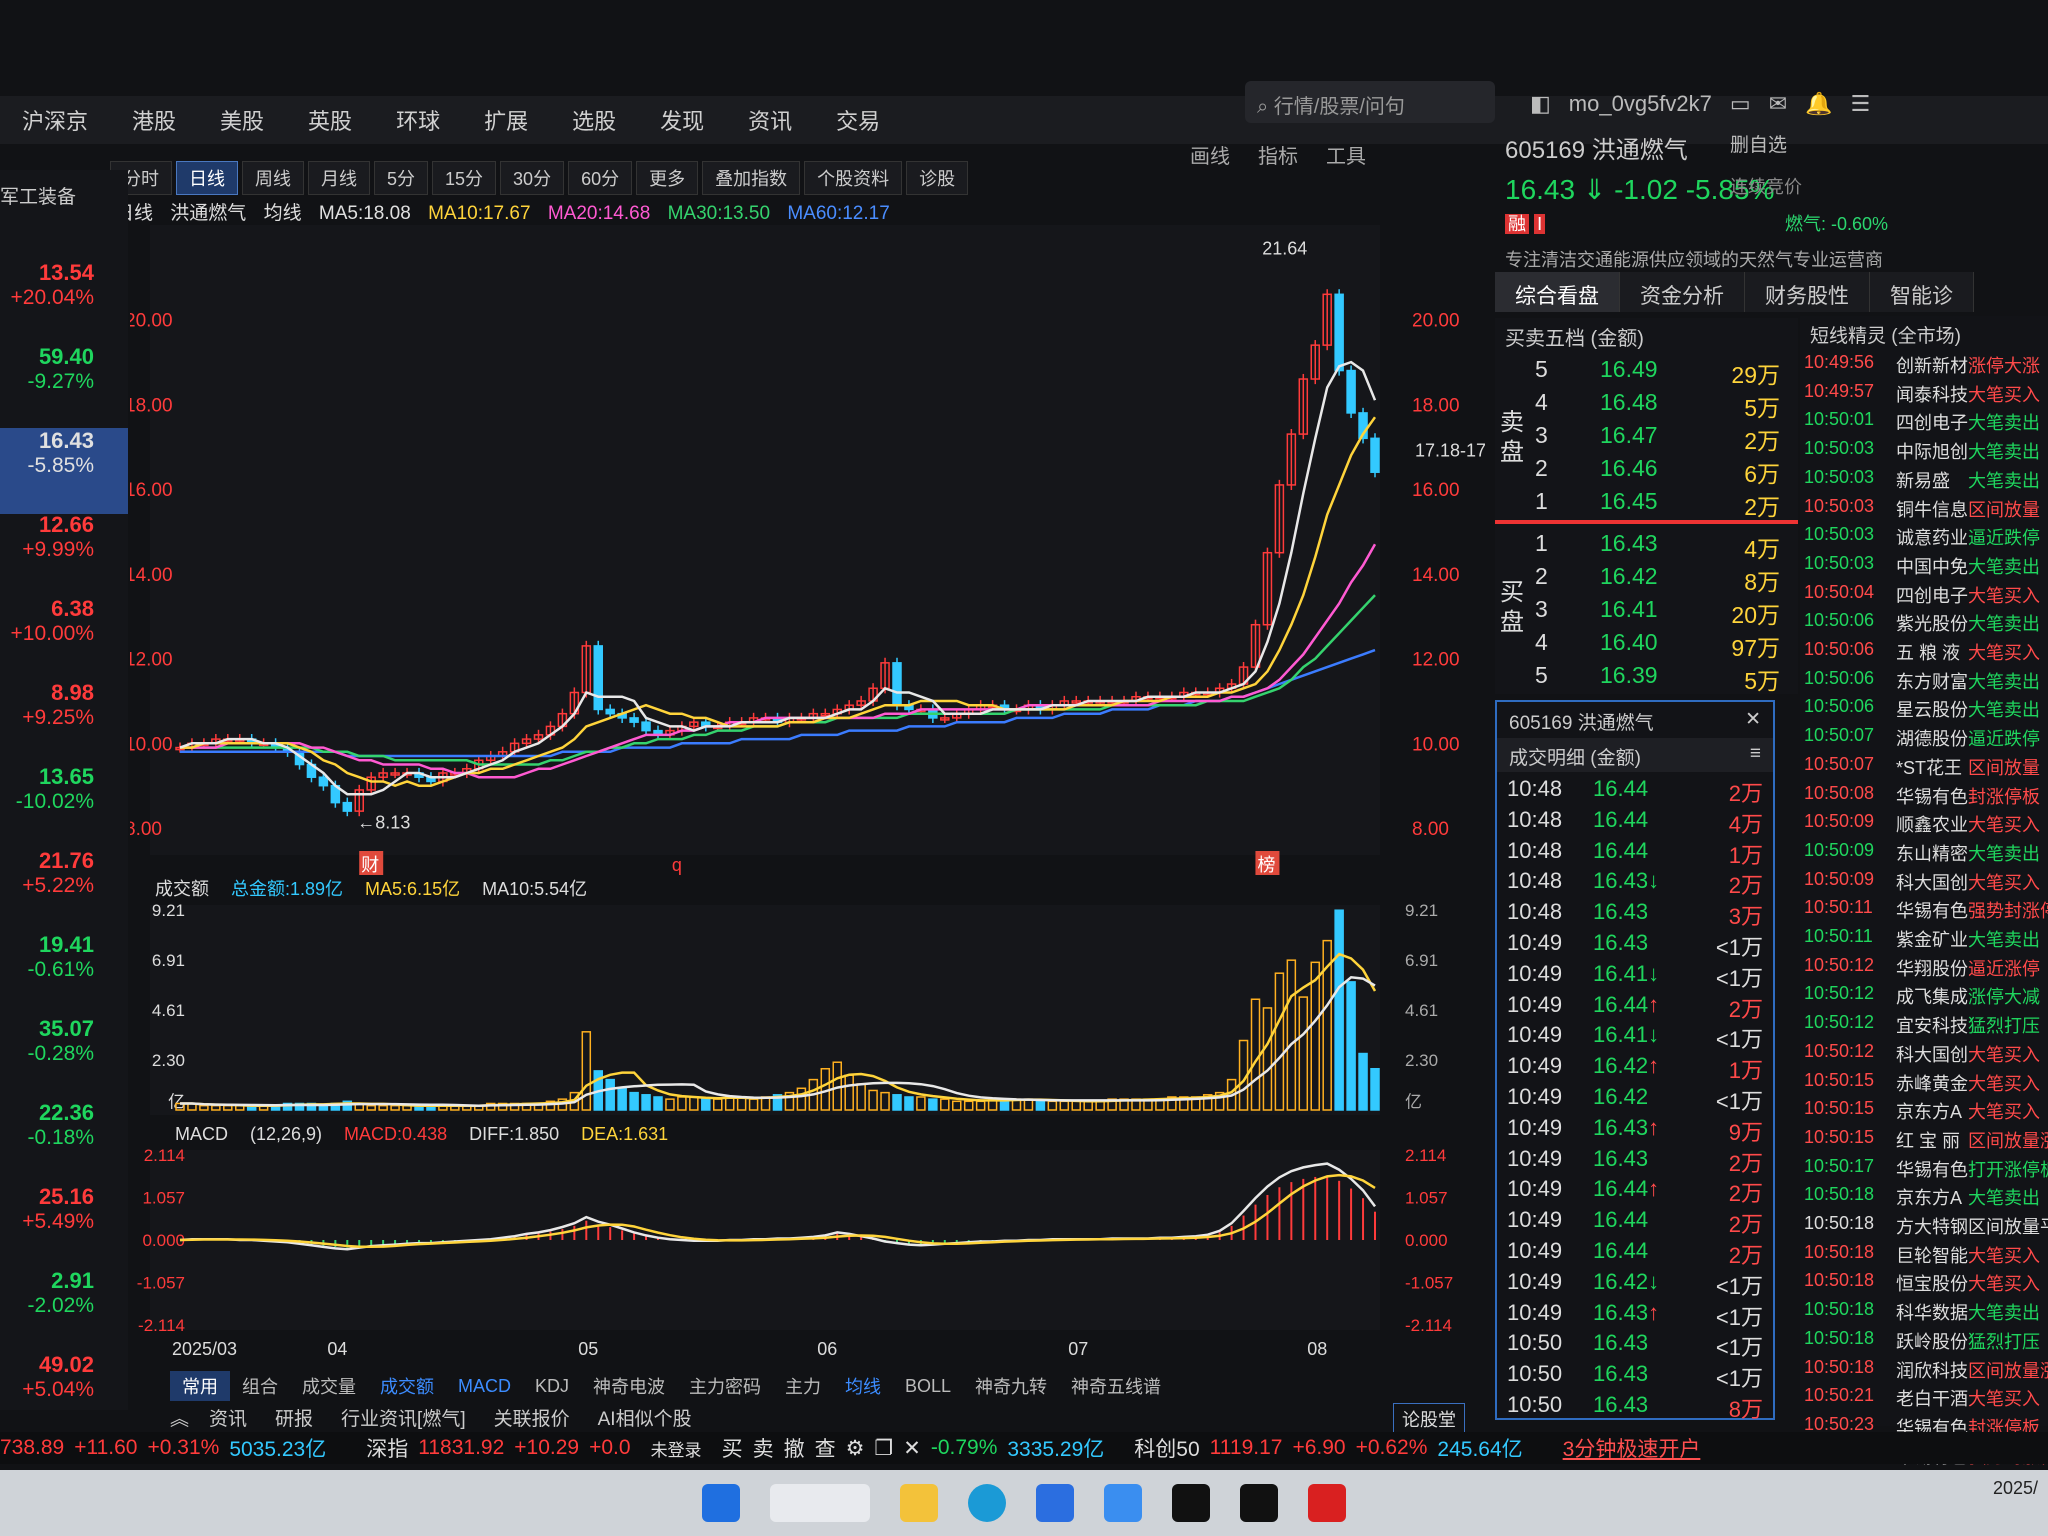  I want to click on info-tab: AI相似个股, so click(645, 1417).